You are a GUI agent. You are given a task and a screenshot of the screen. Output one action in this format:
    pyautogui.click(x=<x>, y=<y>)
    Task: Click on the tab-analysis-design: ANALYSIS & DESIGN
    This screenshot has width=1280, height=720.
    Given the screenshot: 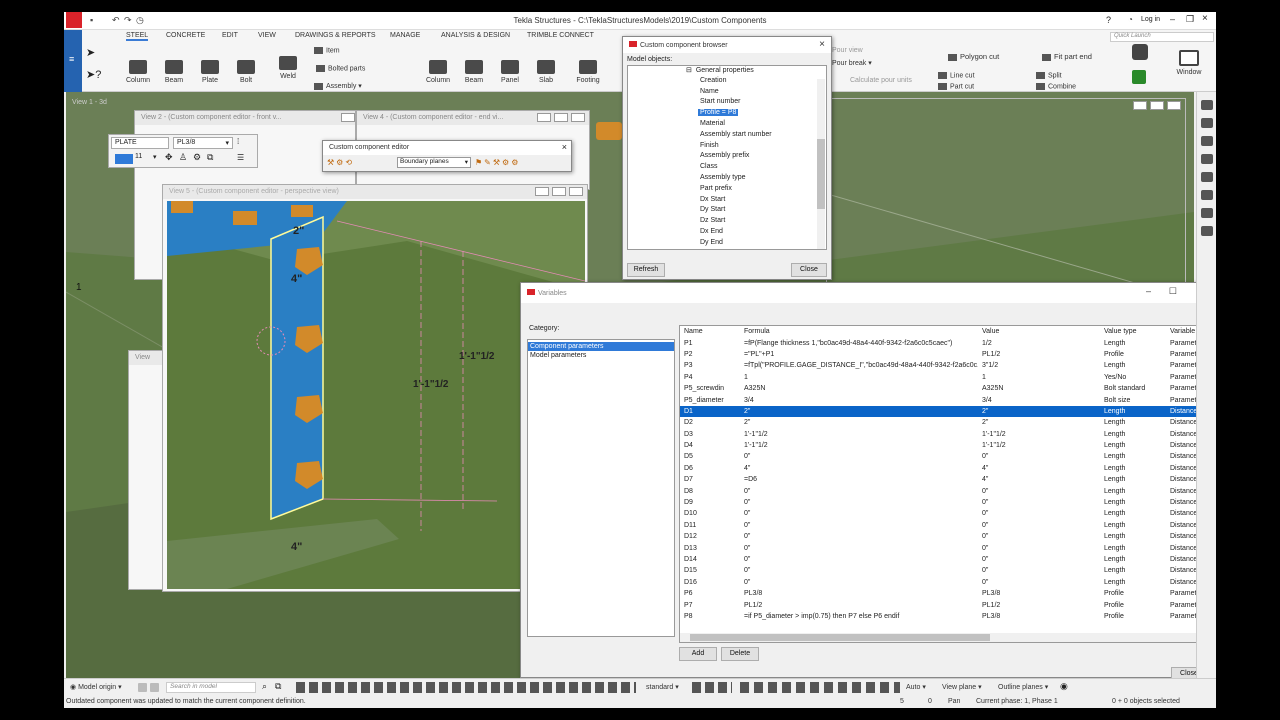 What is the action you would take?
    pyautogui.click(x=475, y=35)
    